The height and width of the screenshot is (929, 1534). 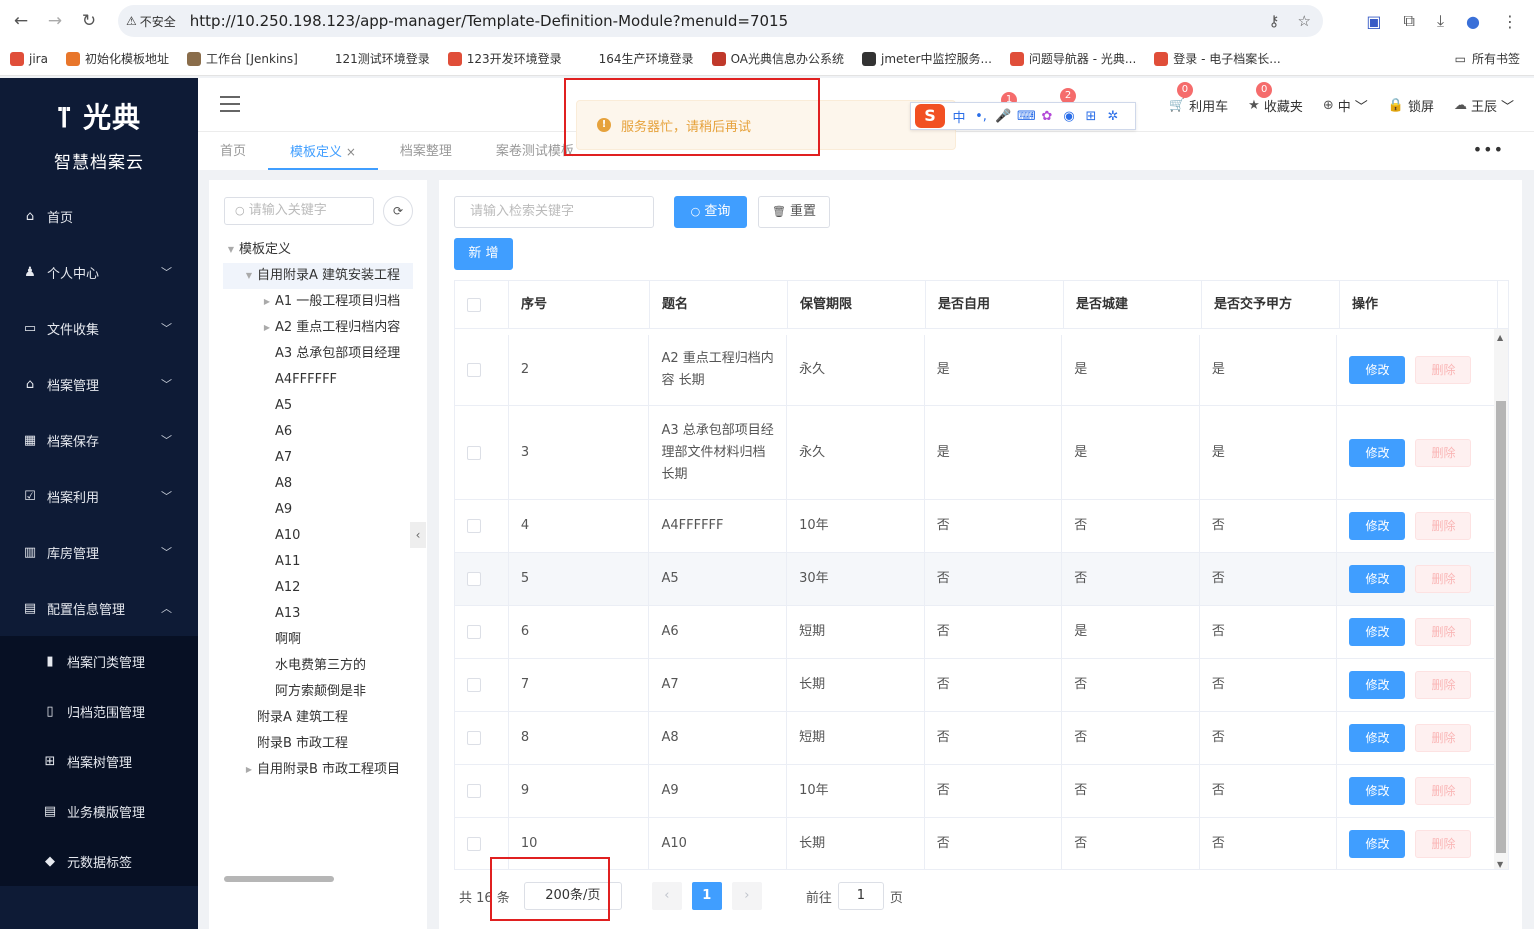 I want to click on back-icon: ←, so click(x=21, y=21).